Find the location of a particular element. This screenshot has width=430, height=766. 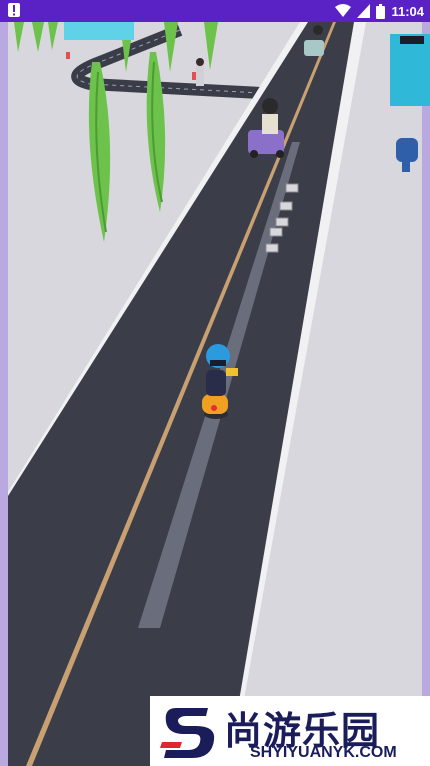

building-top is located at coordinates (99, 31).